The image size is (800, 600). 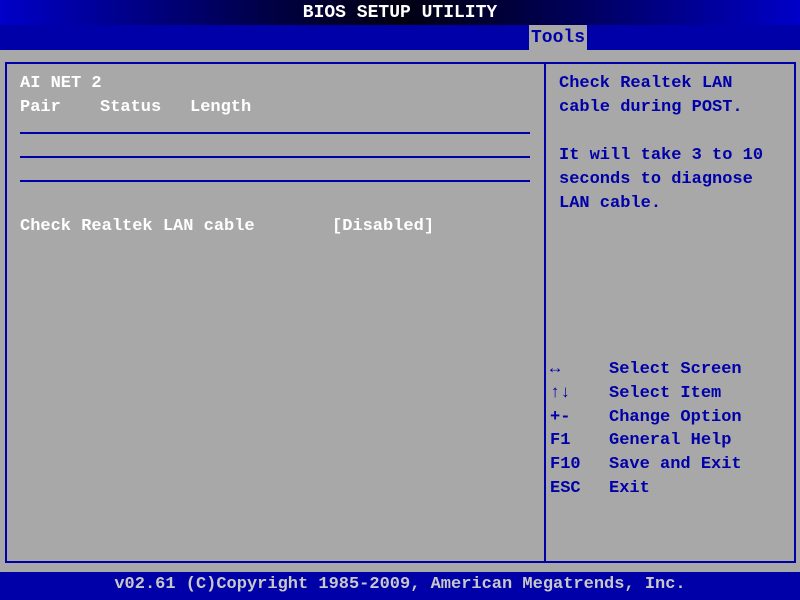 What do you see at coordinates (400, 12) in the screenshot?
I see `title-bar: BIOS SETUP UTILITY` at bounding box center [400, 12].